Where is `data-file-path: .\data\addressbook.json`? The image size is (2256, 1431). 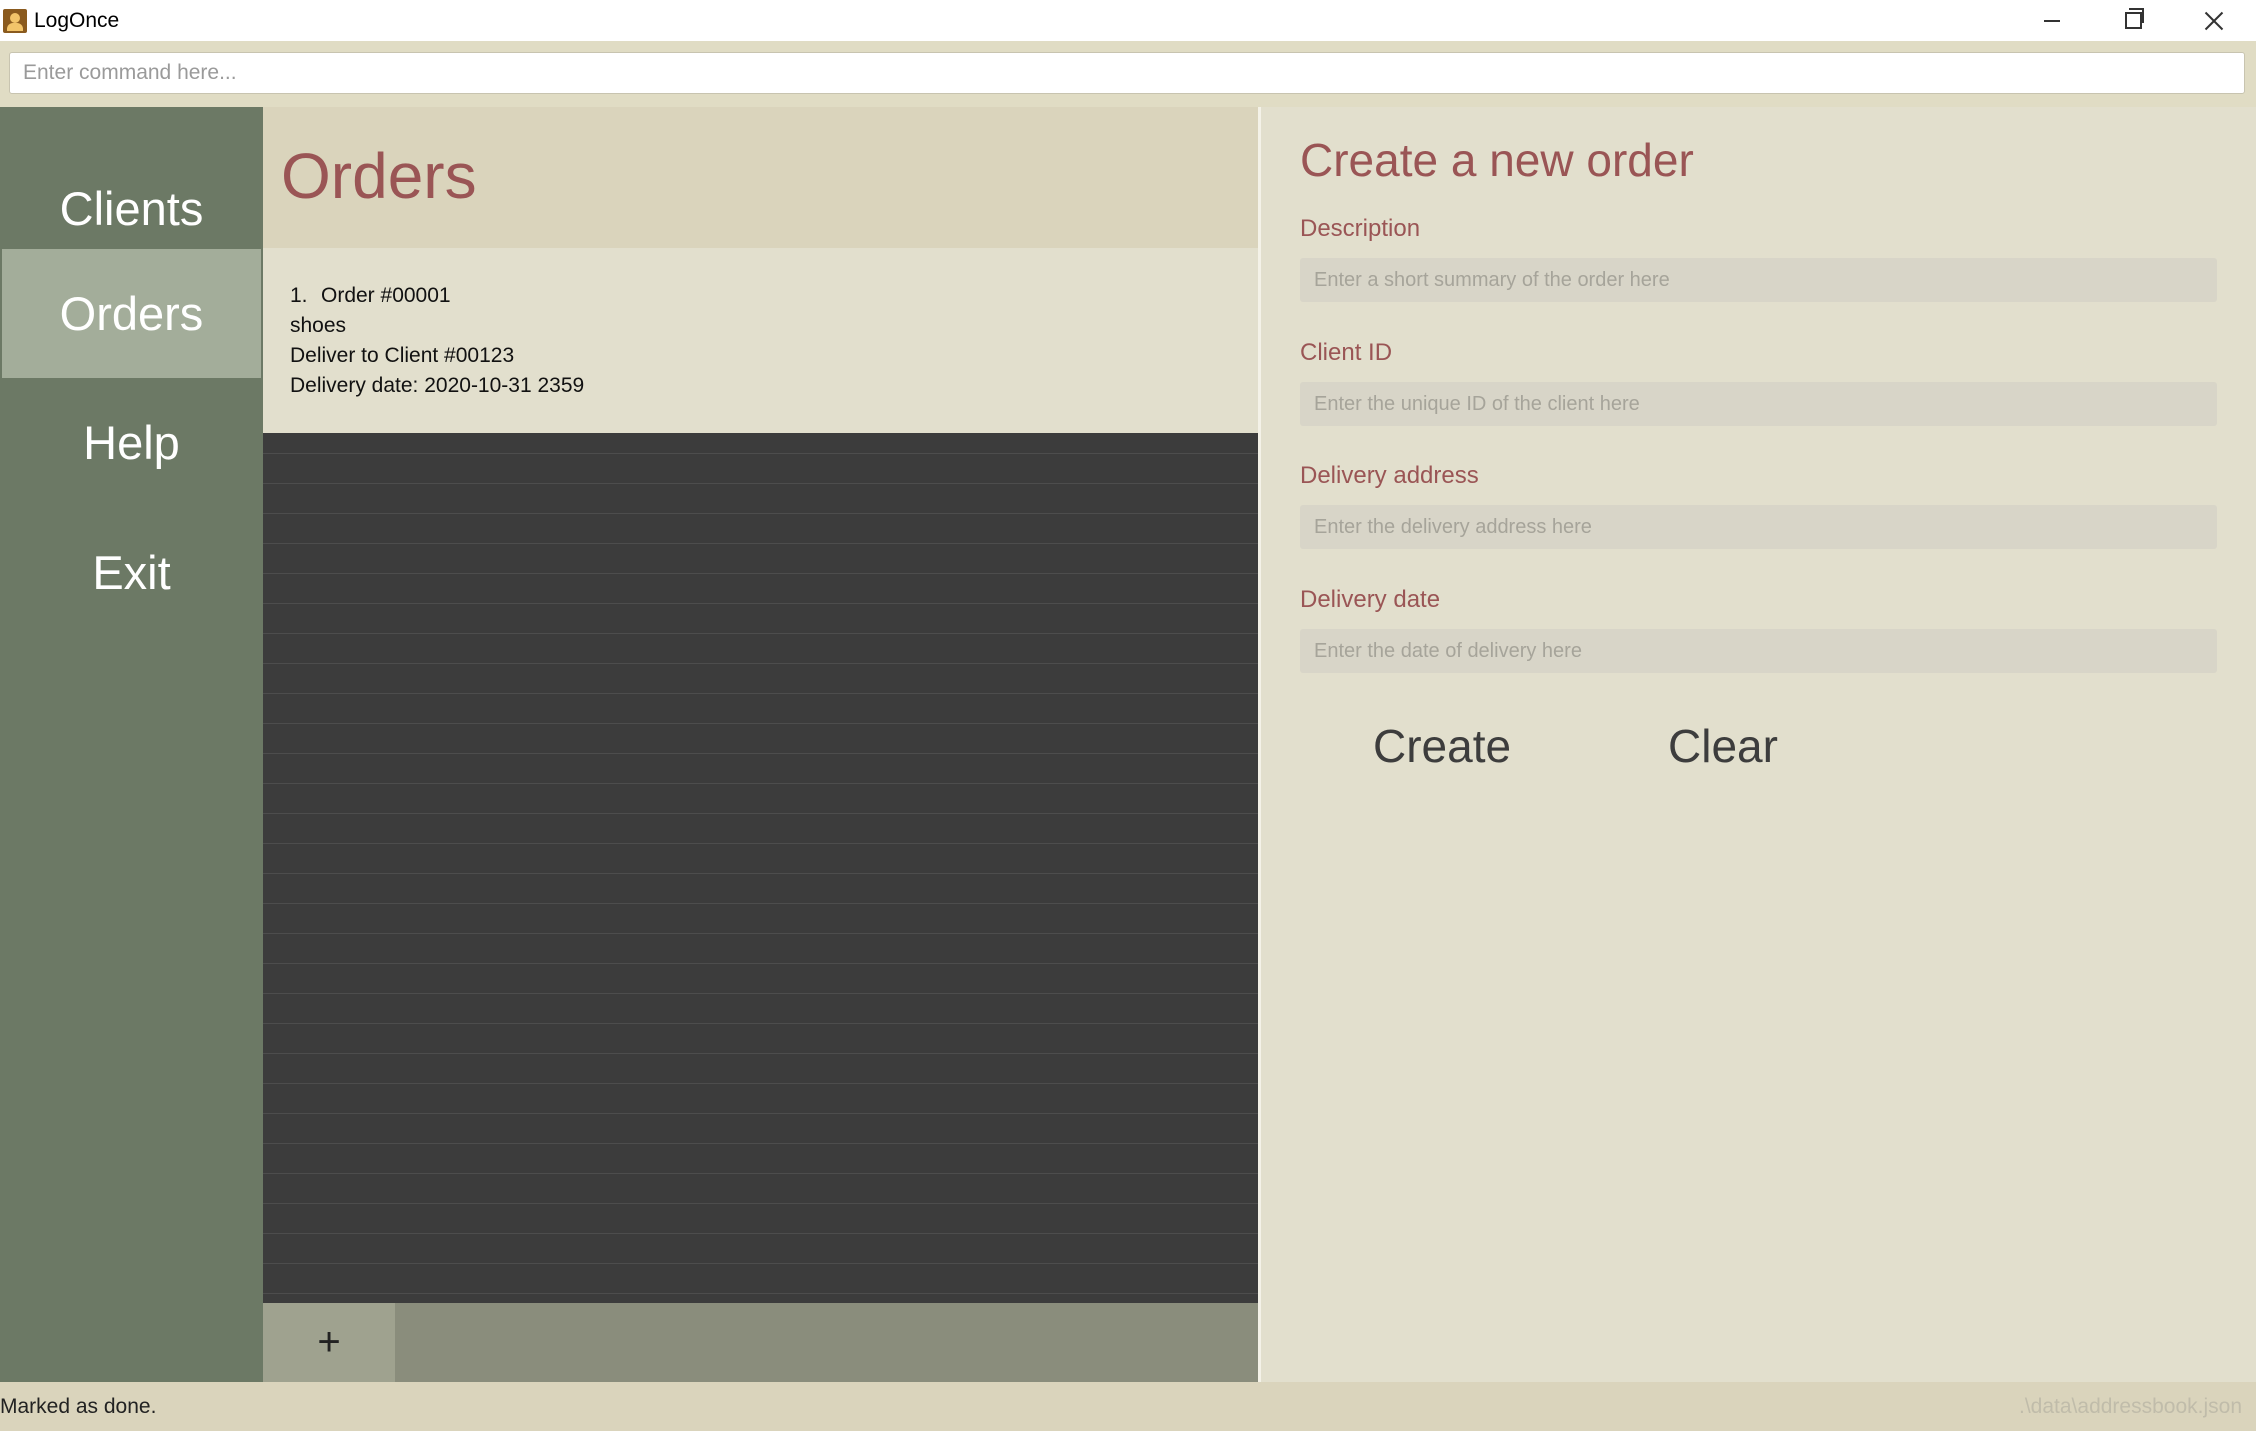 data-file-path: .\data\addressbook.json is located at coordinates (2130, 1406).